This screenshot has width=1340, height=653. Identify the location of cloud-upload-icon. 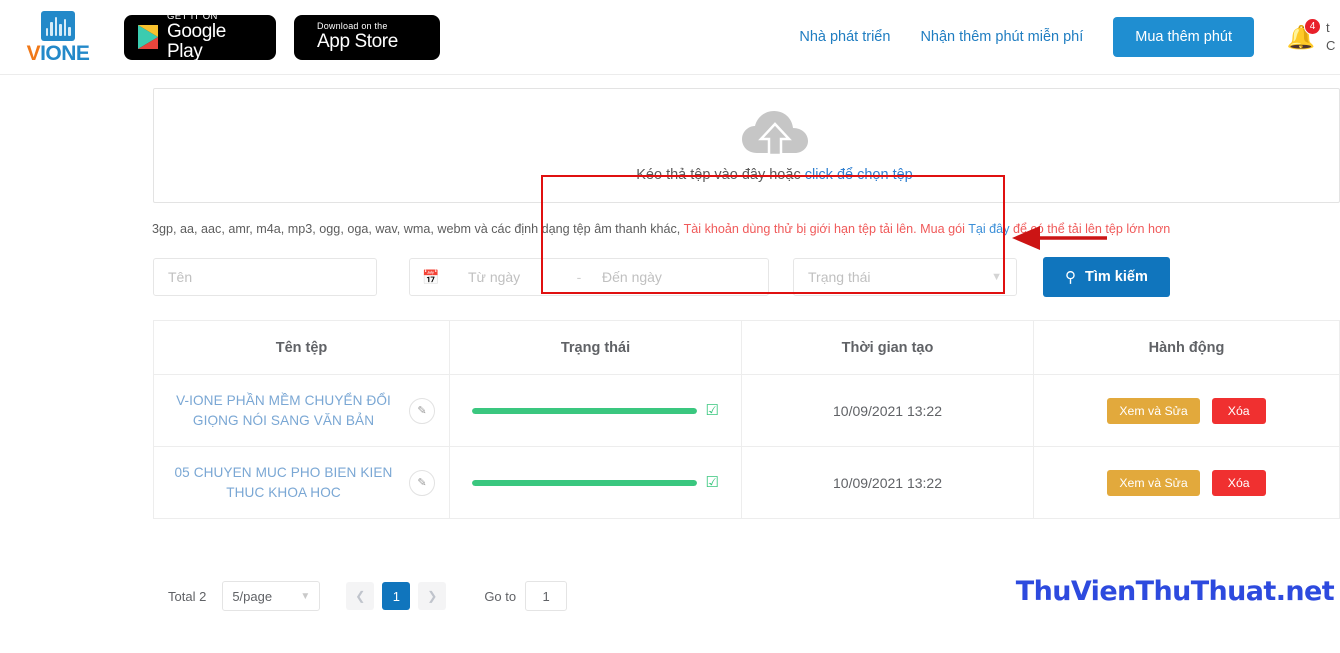
(775, 133).